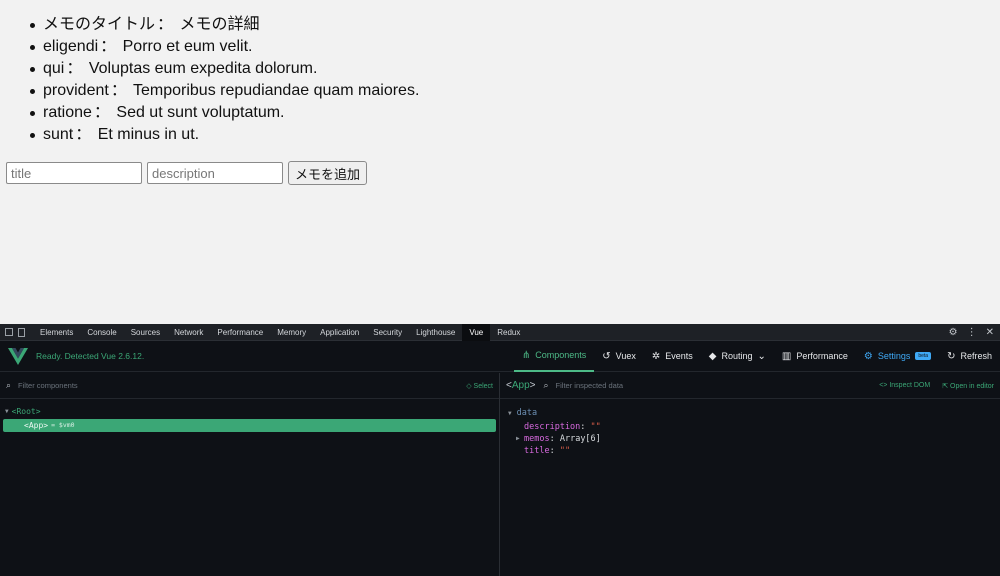  I want to click on tab-performance: Performance, so click(240, 332).